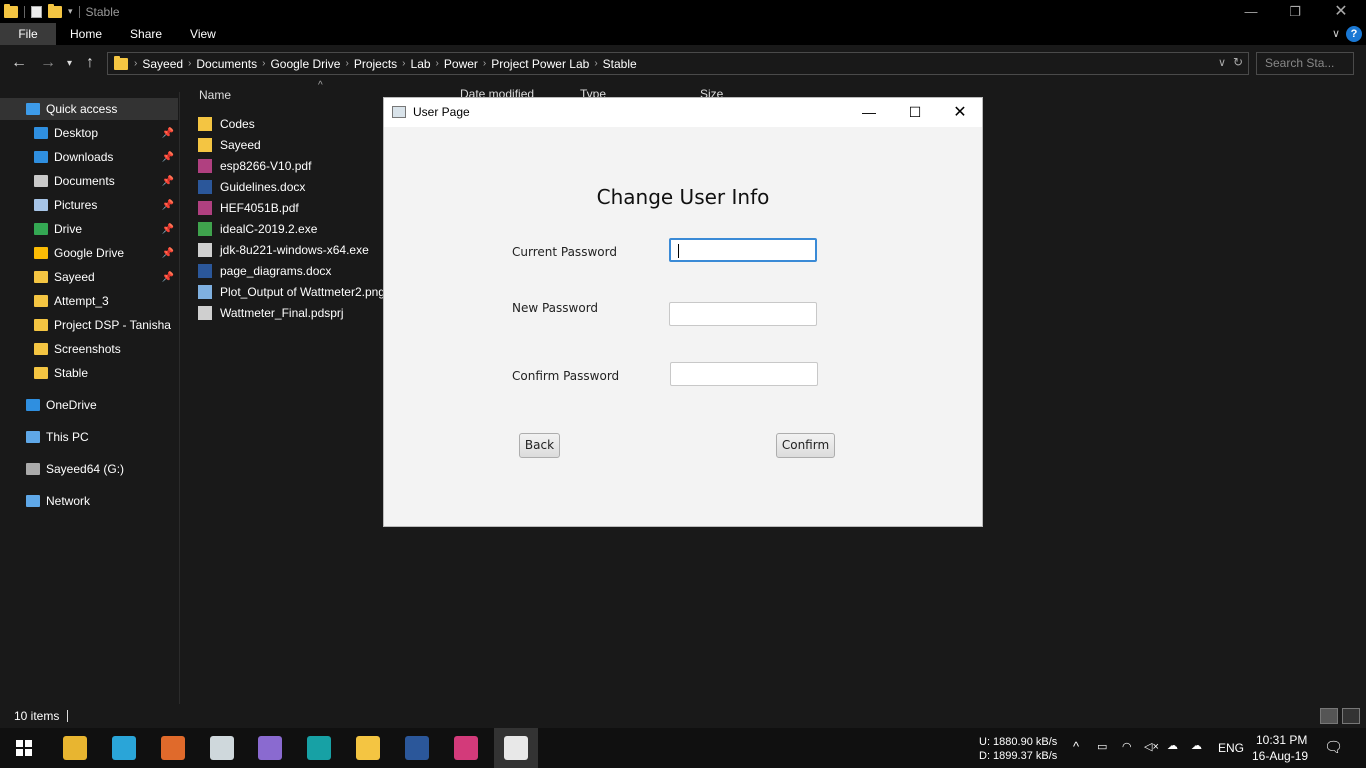 Image resolution: width=1366 pixels, height=768 pixels. Describe the element at coordinates (620, 64) in the screenshot. I see `breadcrumb: Stable` at that location.